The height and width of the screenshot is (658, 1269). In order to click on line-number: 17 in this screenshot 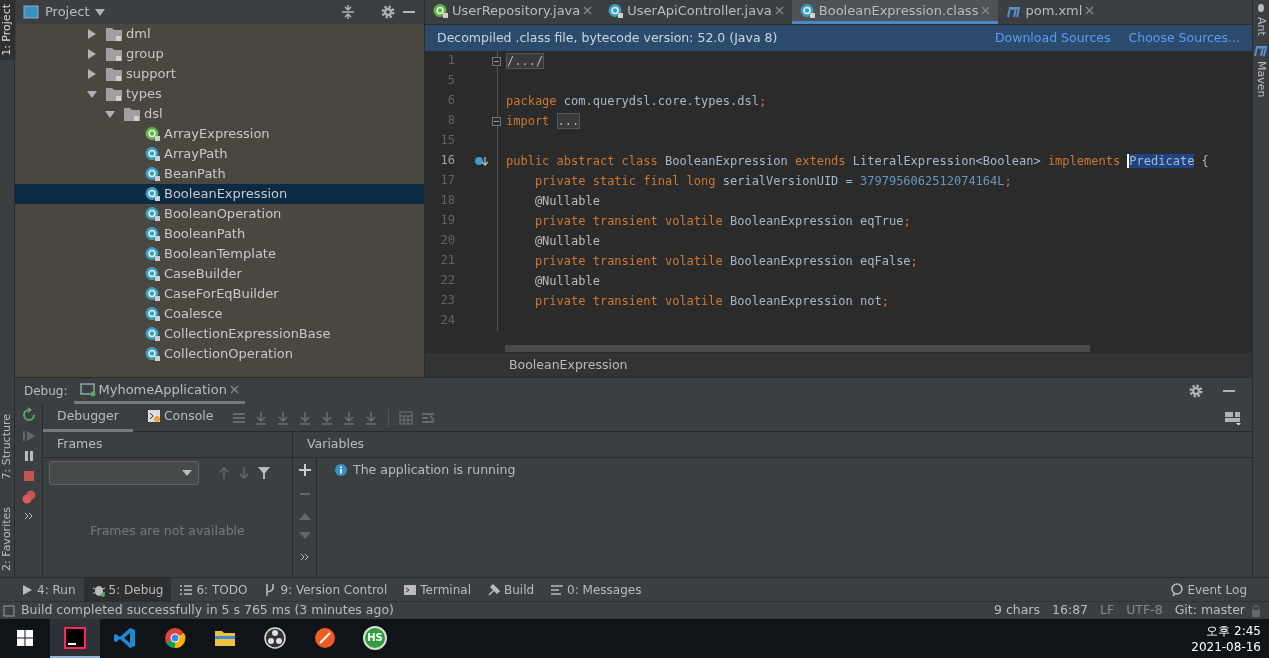, I will do `click(447, 180)`.